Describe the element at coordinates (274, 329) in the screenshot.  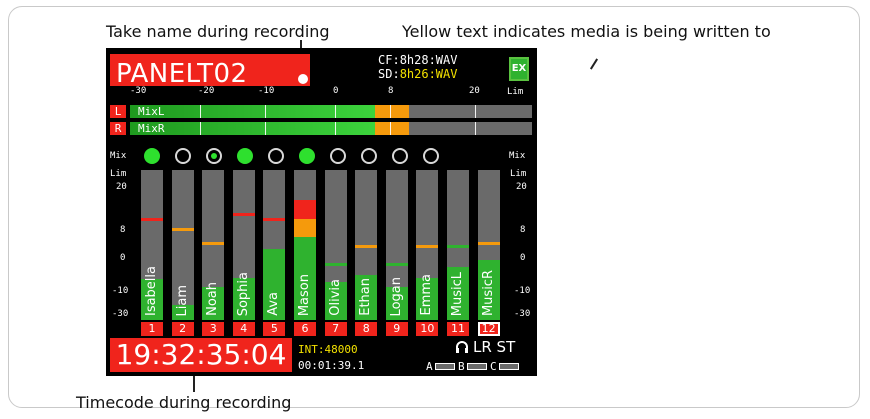
I see `channel-number-5: 5` at that location.